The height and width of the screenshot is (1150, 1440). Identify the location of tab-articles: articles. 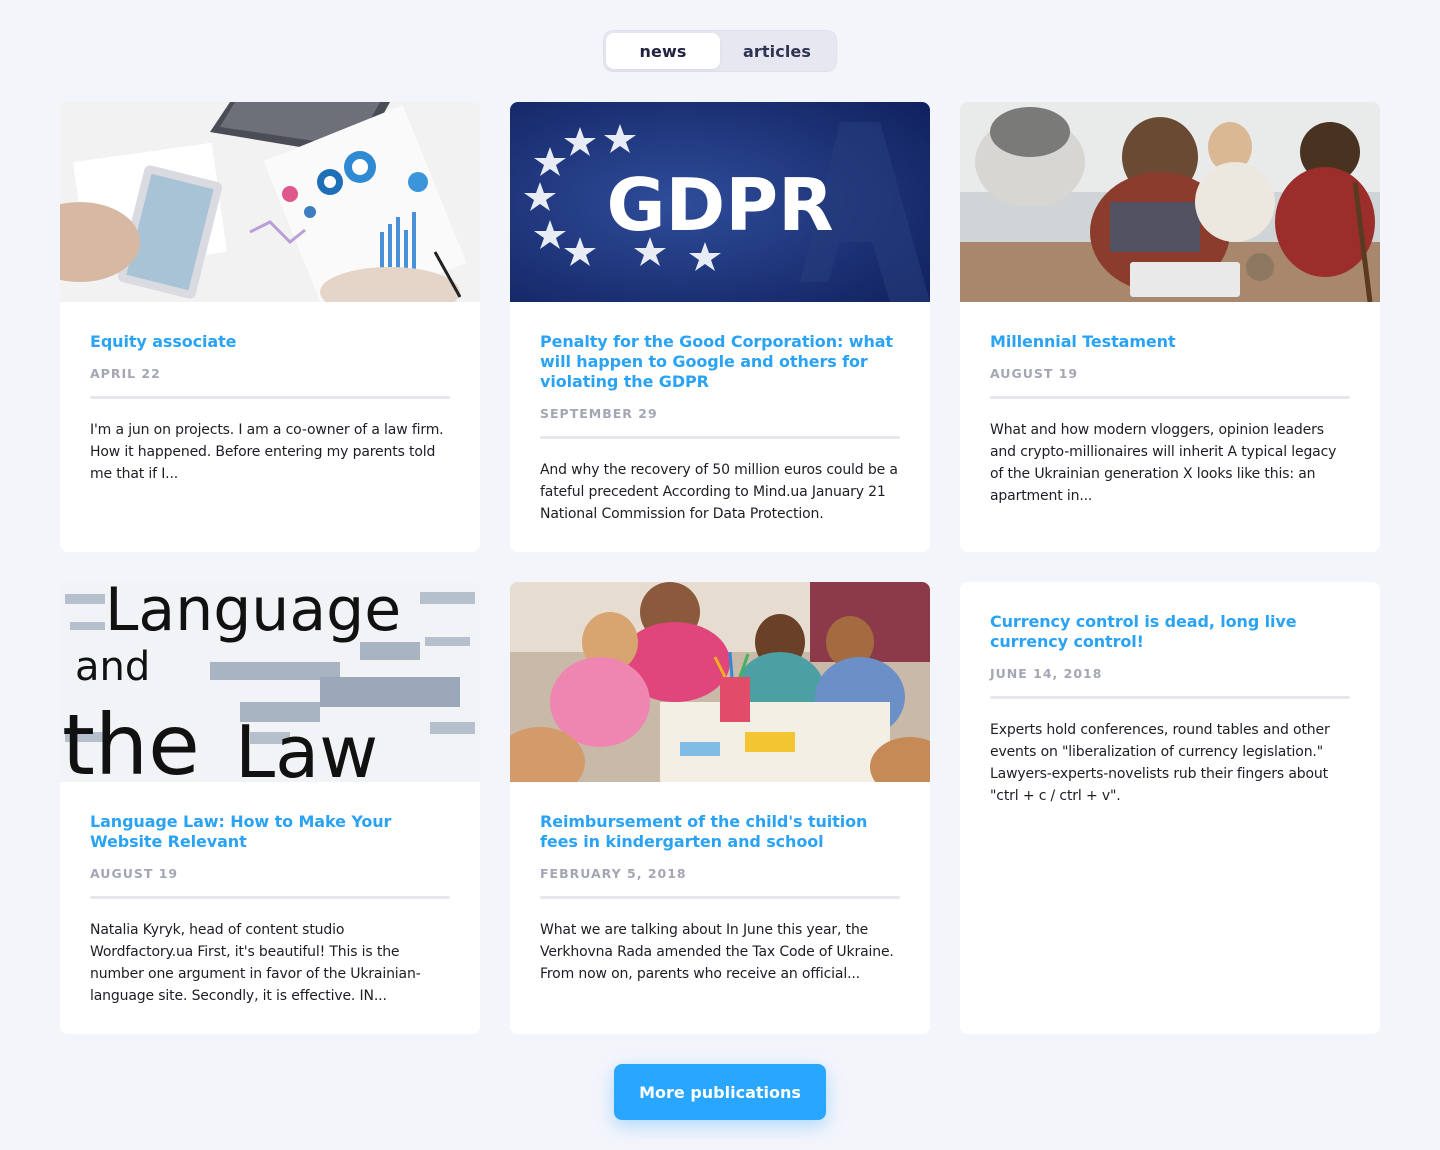
(777, 51).